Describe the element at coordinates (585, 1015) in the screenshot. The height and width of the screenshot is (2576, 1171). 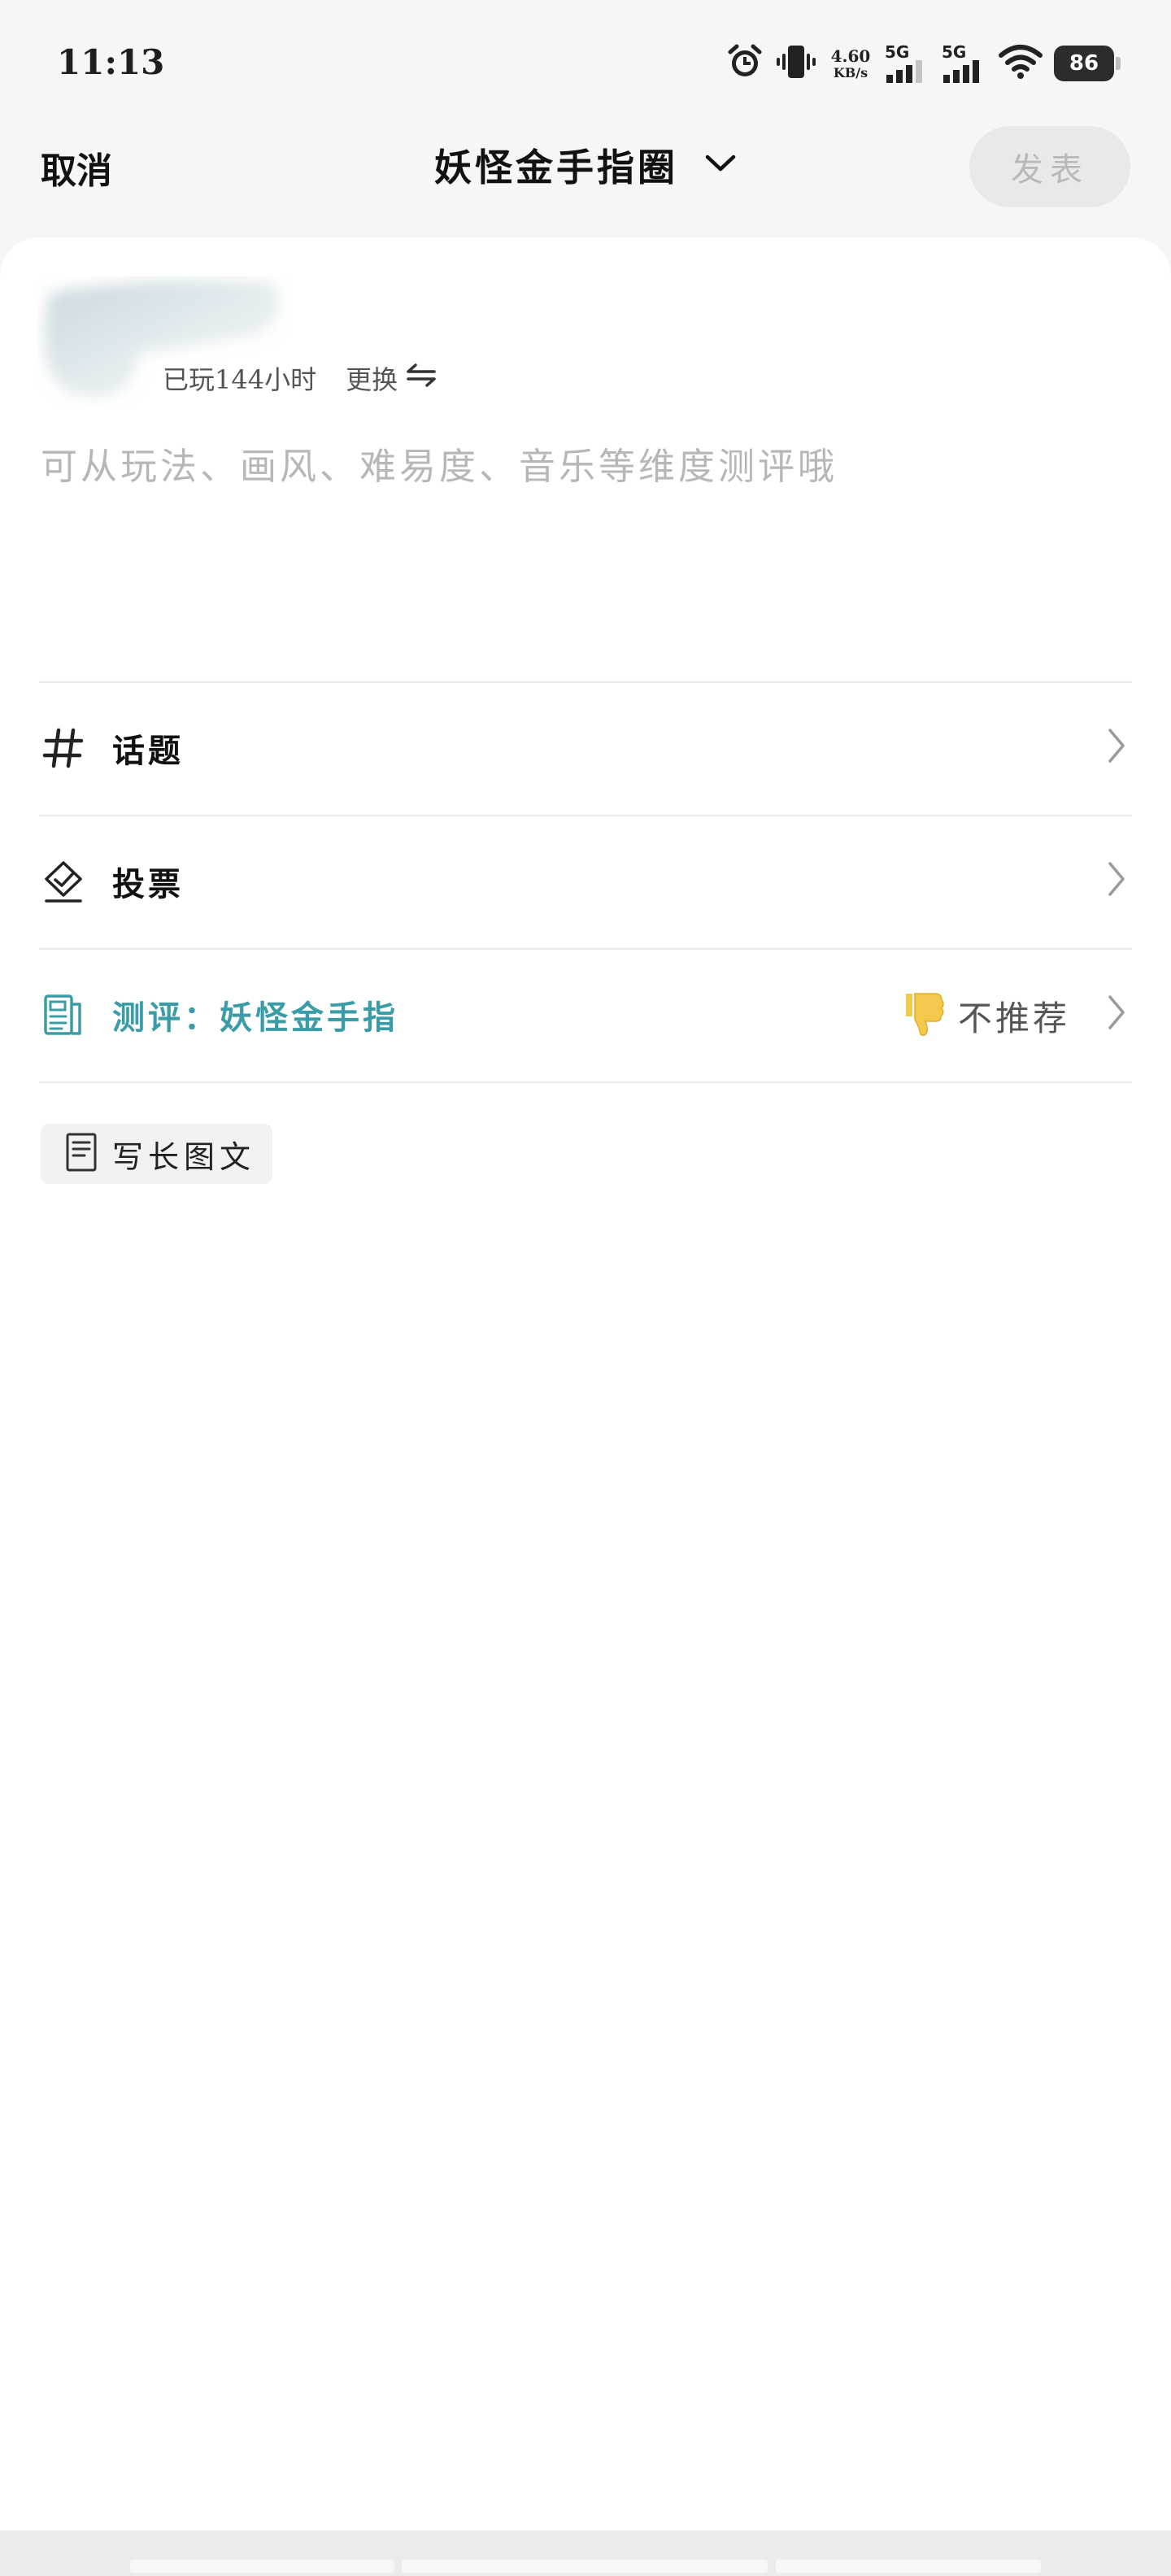
I see `review-row: 测评：妖怪金手指 不推荐` at that location.